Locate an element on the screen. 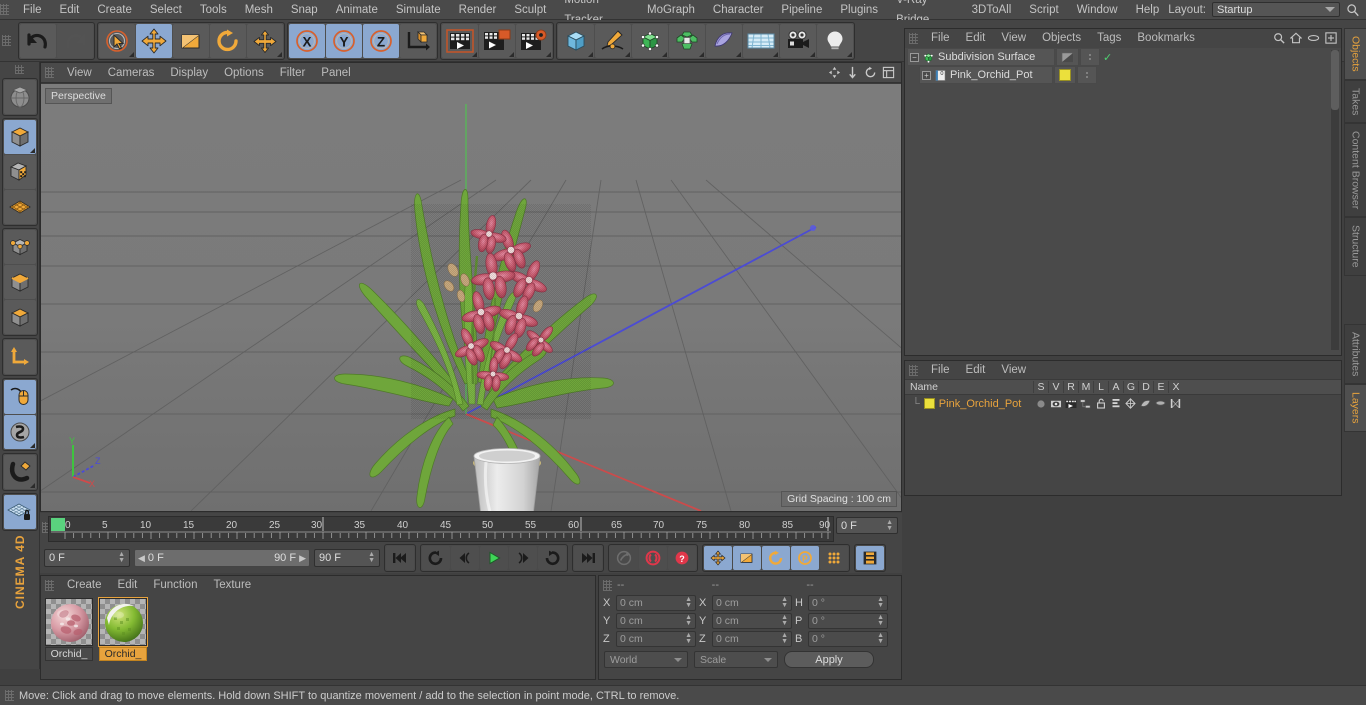 The width and height of the screenshot is (1366, 705). layer-cell-xref is located at coordinates (1175, 403).